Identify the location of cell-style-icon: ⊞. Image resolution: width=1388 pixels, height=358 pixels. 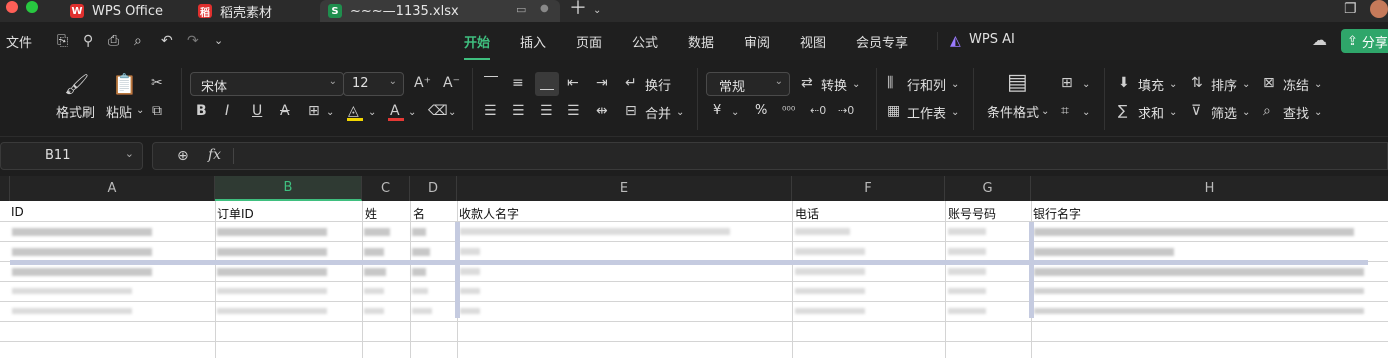
(1067, 83).